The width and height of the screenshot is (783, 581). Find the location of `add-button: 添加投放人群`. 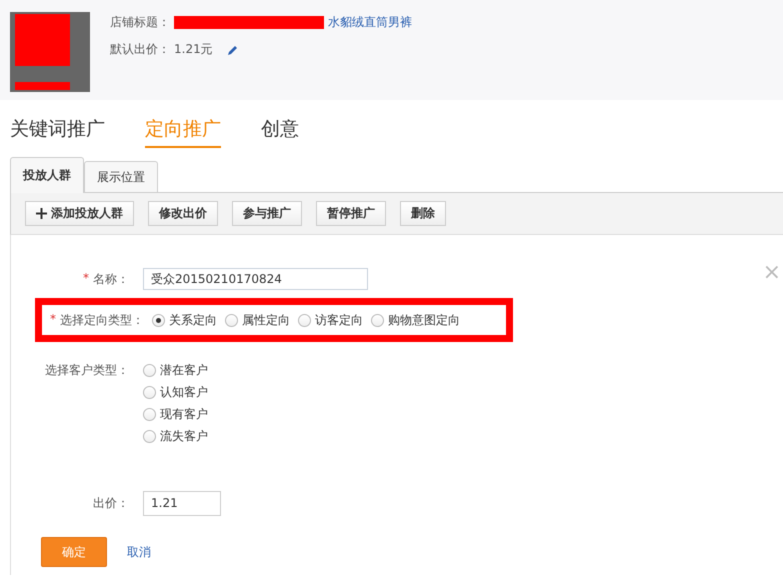

add-button: 添加投放人群 is located at coordinates (79, 213).